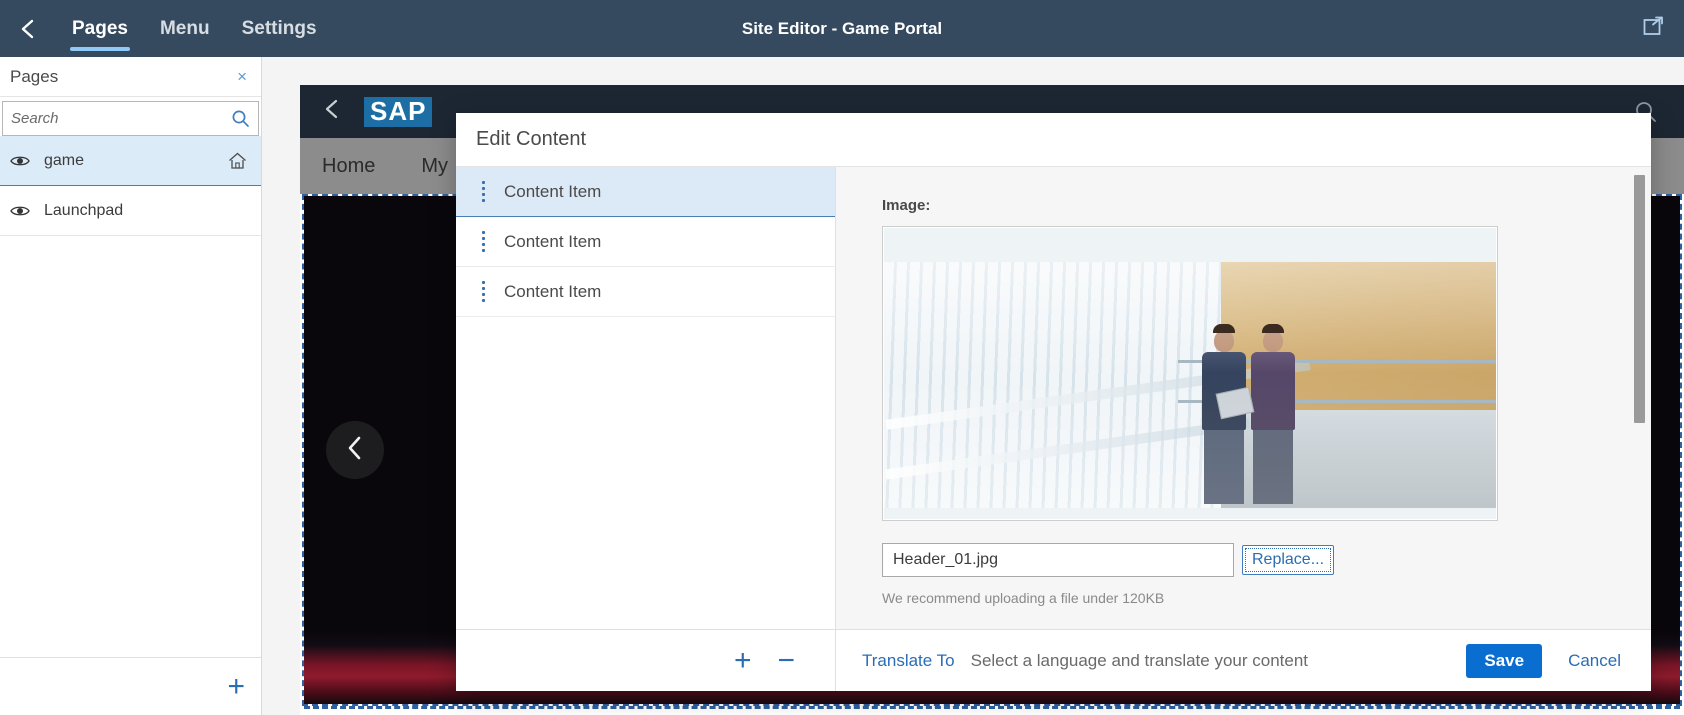  I want to click on tab-menu: Menu, so click(185, 28).